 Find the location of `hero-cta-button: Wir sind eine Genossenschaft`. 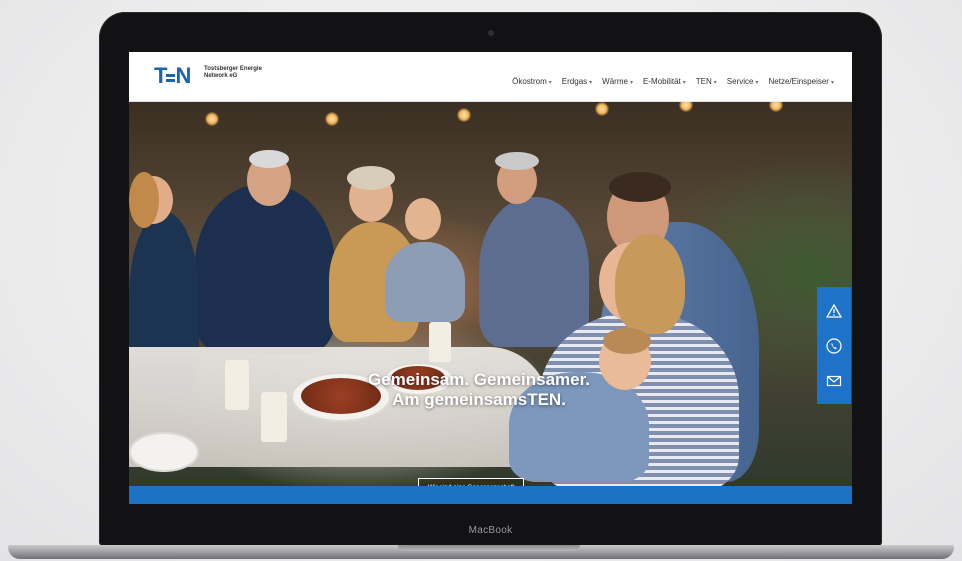

hero-cta-button: Wir sind eine Genossenschaft is located at coordinates (471, 482).